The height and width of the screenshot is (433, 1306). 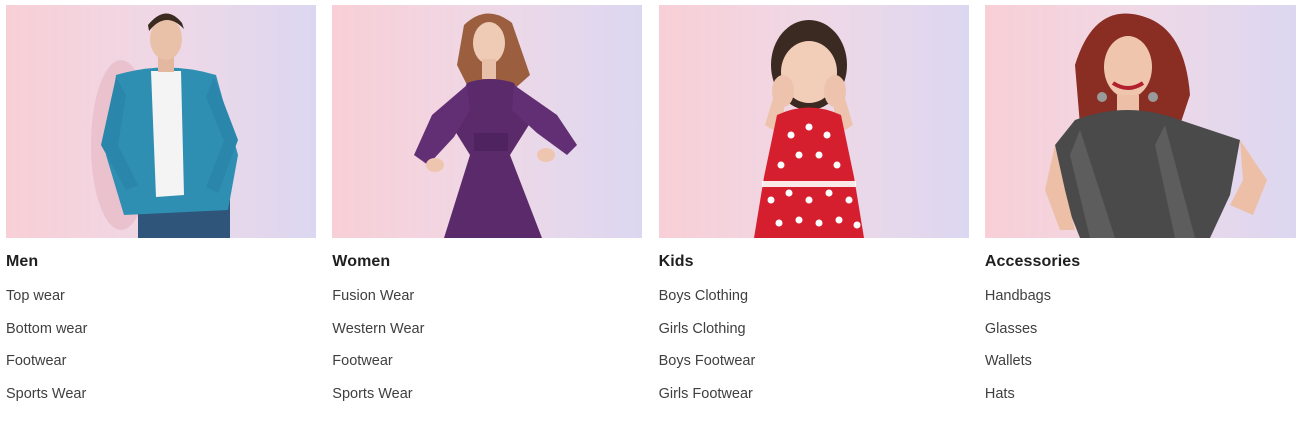 I want to click on link-kids-girls-clothing: Girls Clothing, so click(x=814, y=336).